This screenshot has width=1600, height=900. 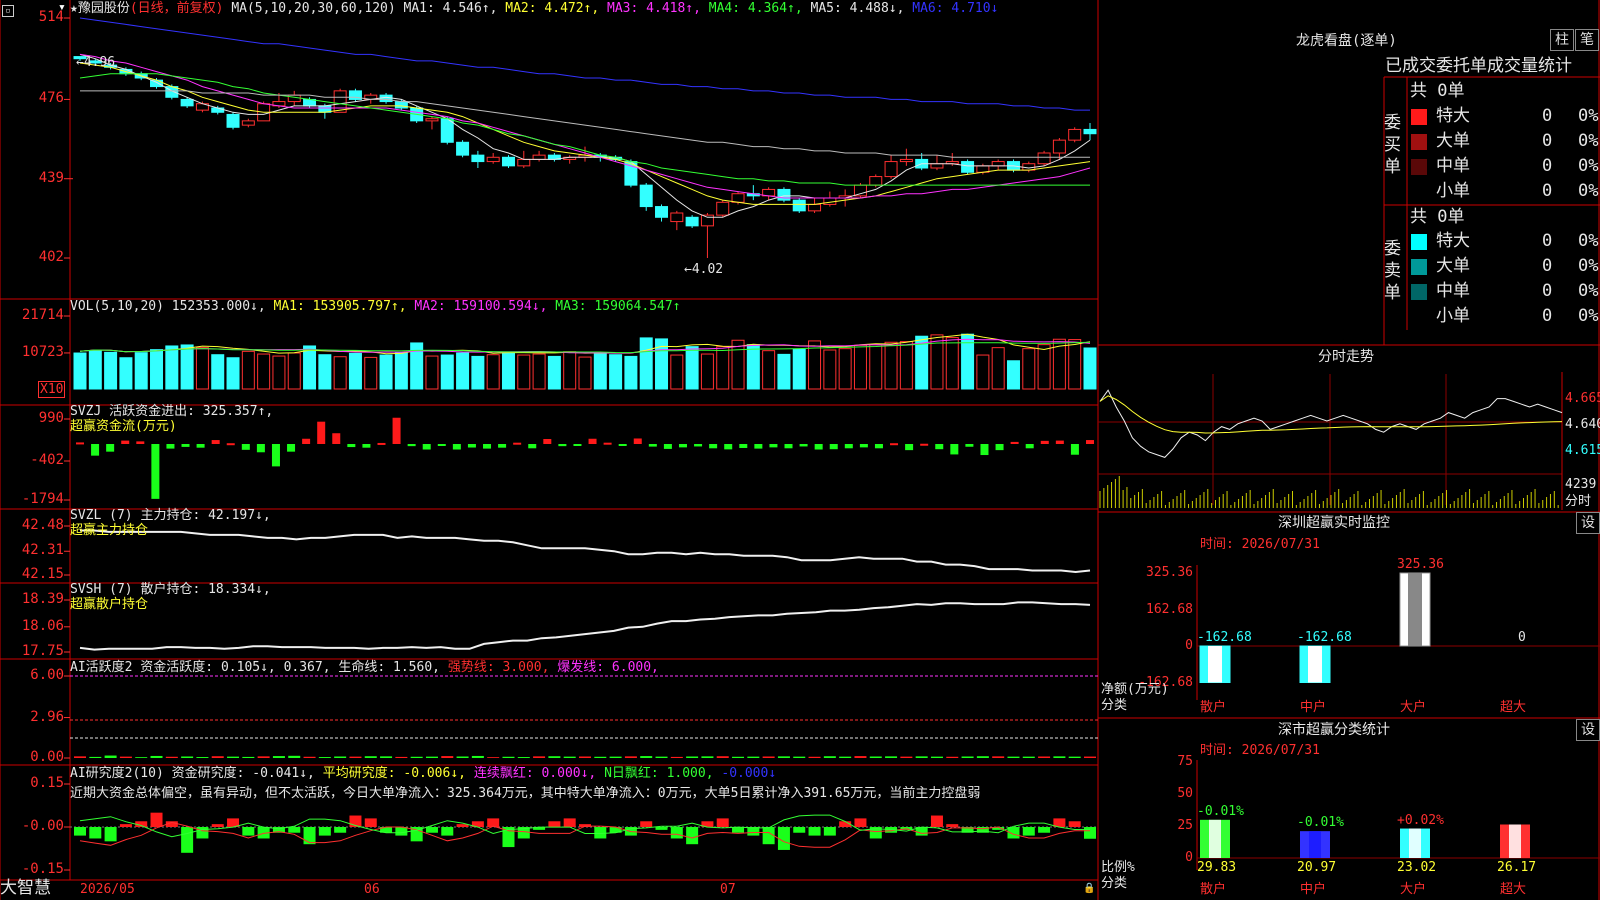 I want to click on svzl-sub: 超赢主力持仓, so click(x=109, y=530).